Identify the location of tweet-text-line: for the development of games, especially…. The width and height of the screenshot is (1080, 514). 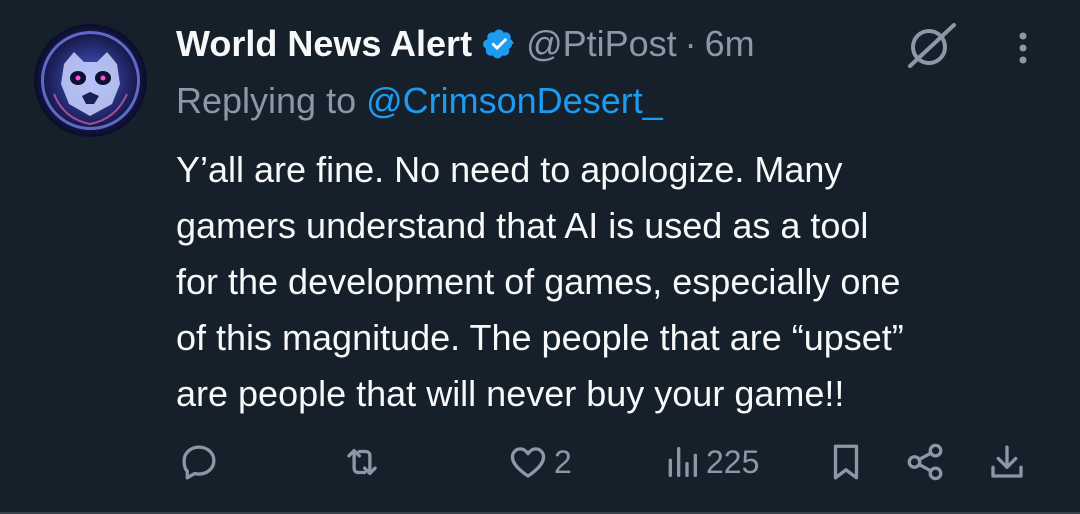
(538, 281).